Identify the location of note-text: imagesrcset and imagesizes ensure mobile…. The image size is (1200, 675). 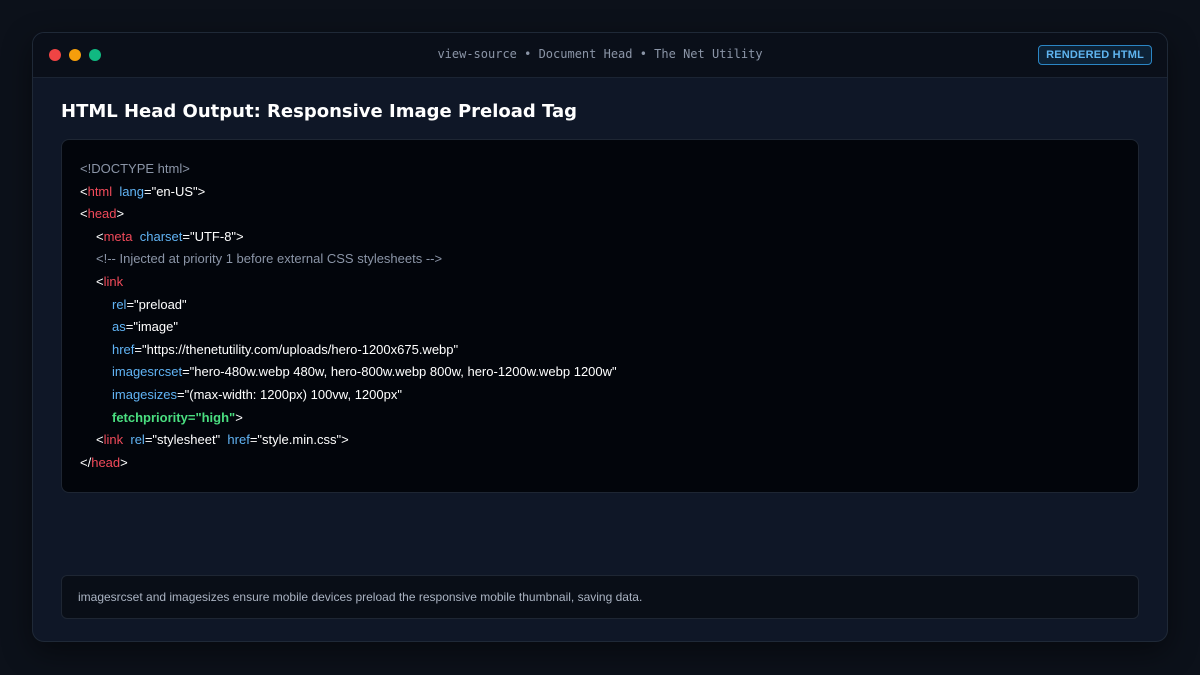
(360, 597).